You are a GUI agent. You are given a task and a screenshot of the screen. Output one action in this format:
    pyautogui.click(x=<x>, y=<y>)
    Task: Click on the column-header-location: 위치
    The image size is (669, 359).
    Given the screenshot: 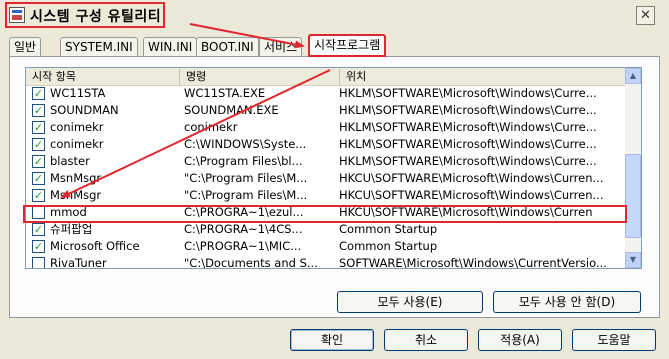 What is the action you would take?
    pyautogui.click(x=482, y=76)
    